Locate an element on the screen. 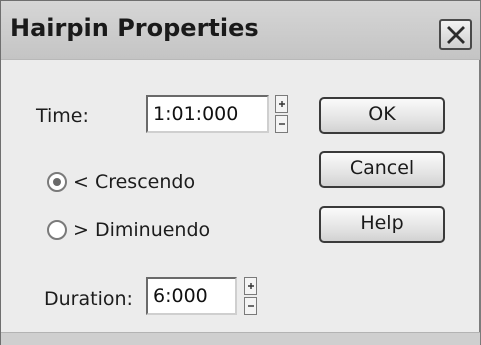 Image resolution: width=481 pixels, height=345 pixels. duration-spin-up-button is located at coordinates (250, 286).